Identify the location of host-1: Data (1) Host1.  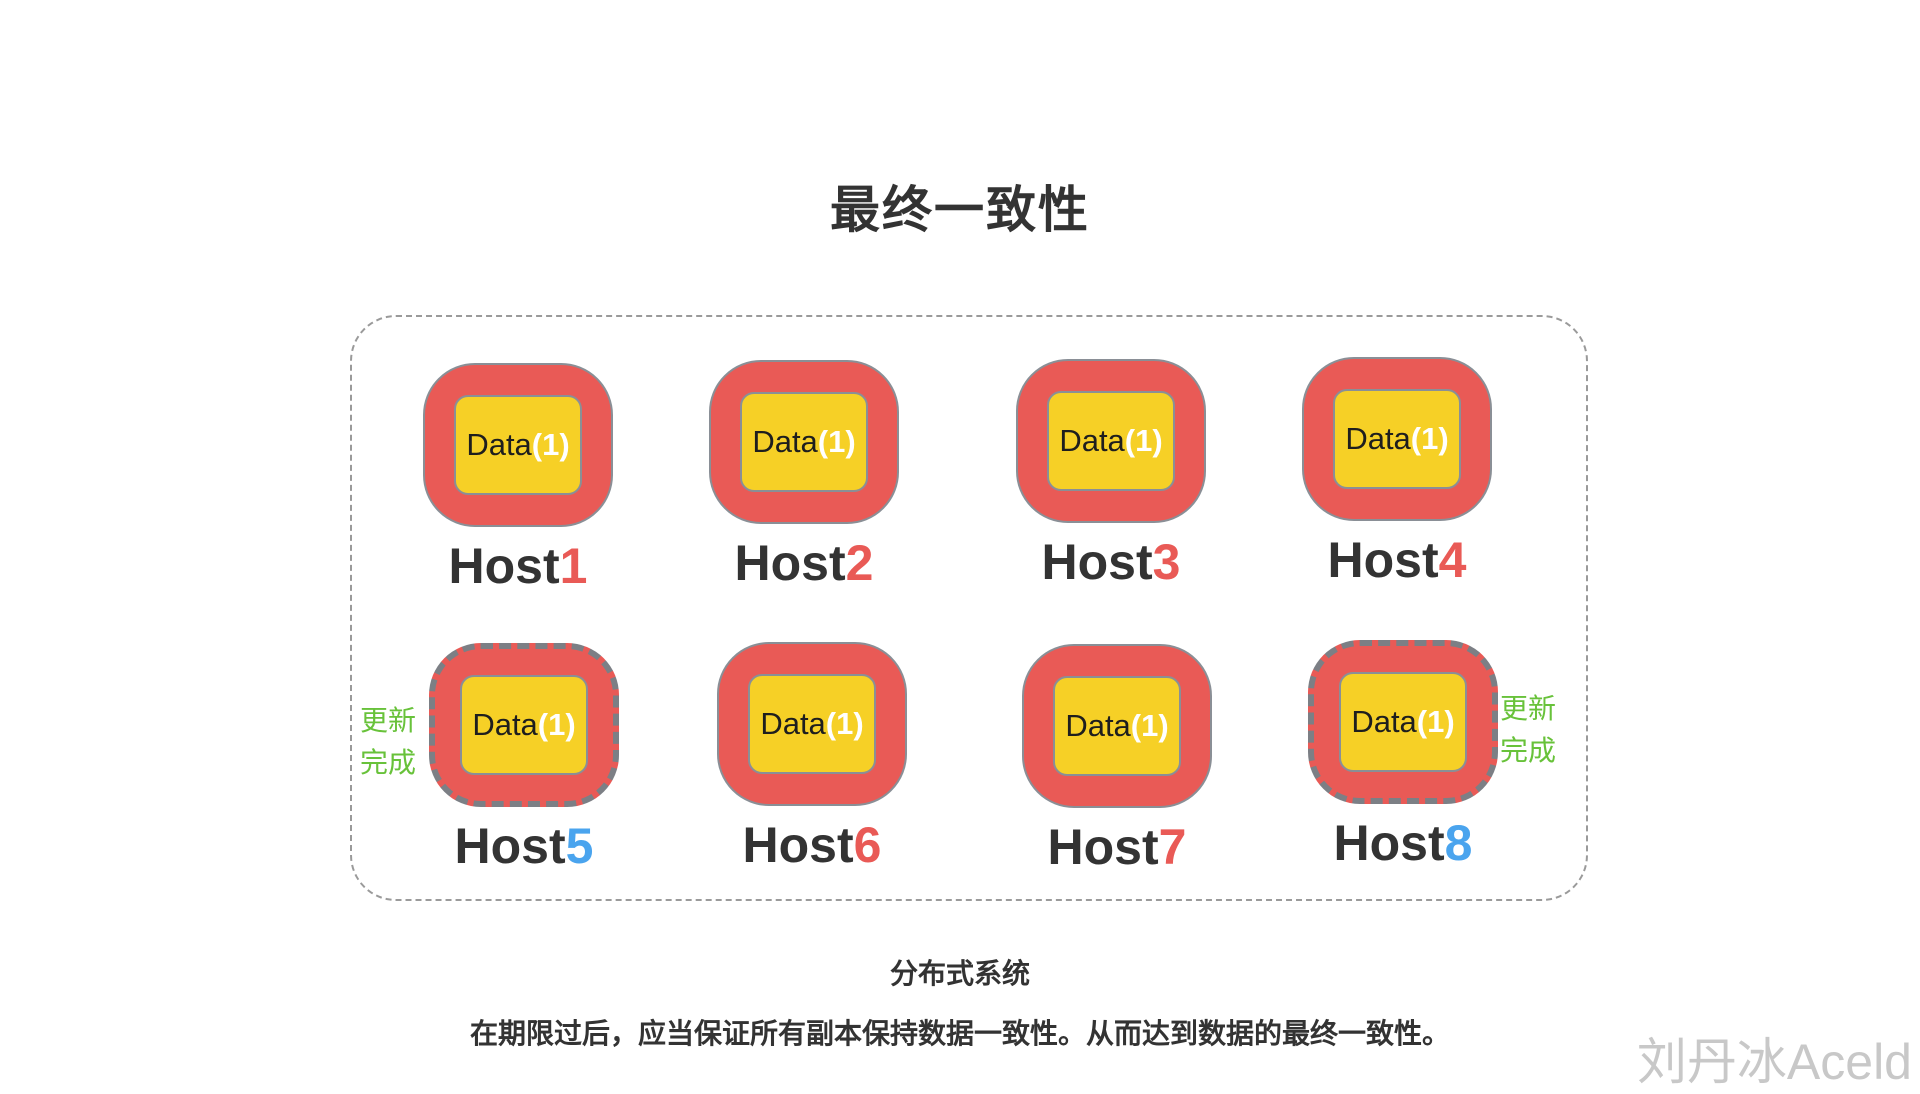
(518, 478).